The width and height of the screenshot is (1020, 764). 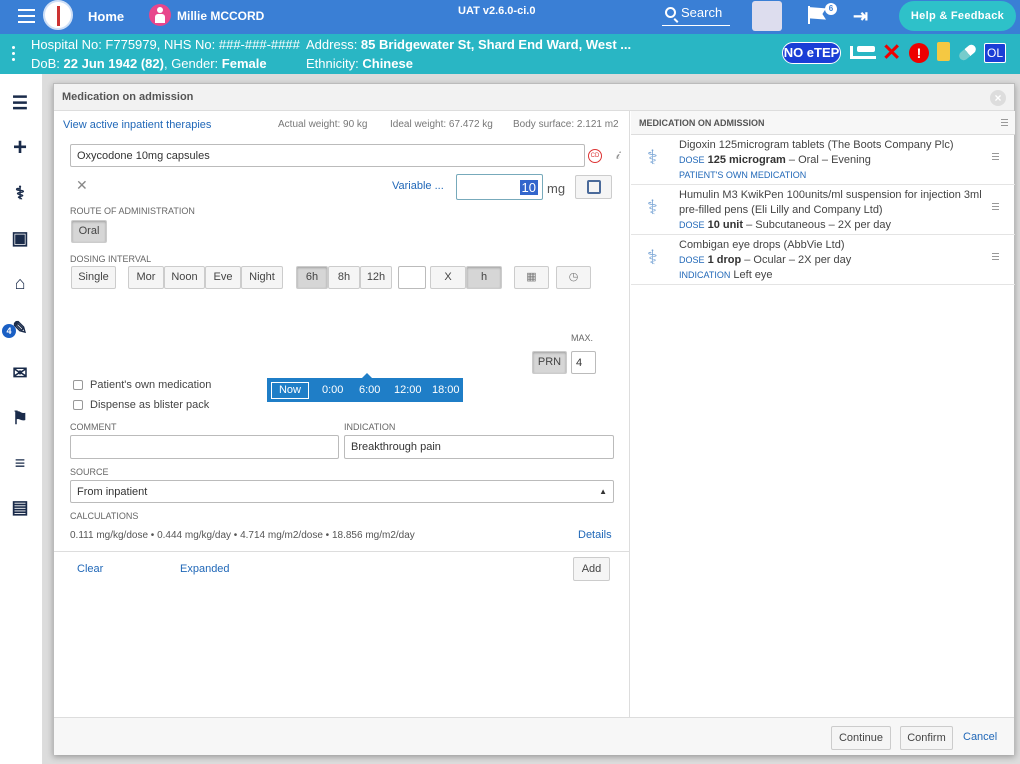 I want to click on clear-link: Clear, so click(x=90, y=569).